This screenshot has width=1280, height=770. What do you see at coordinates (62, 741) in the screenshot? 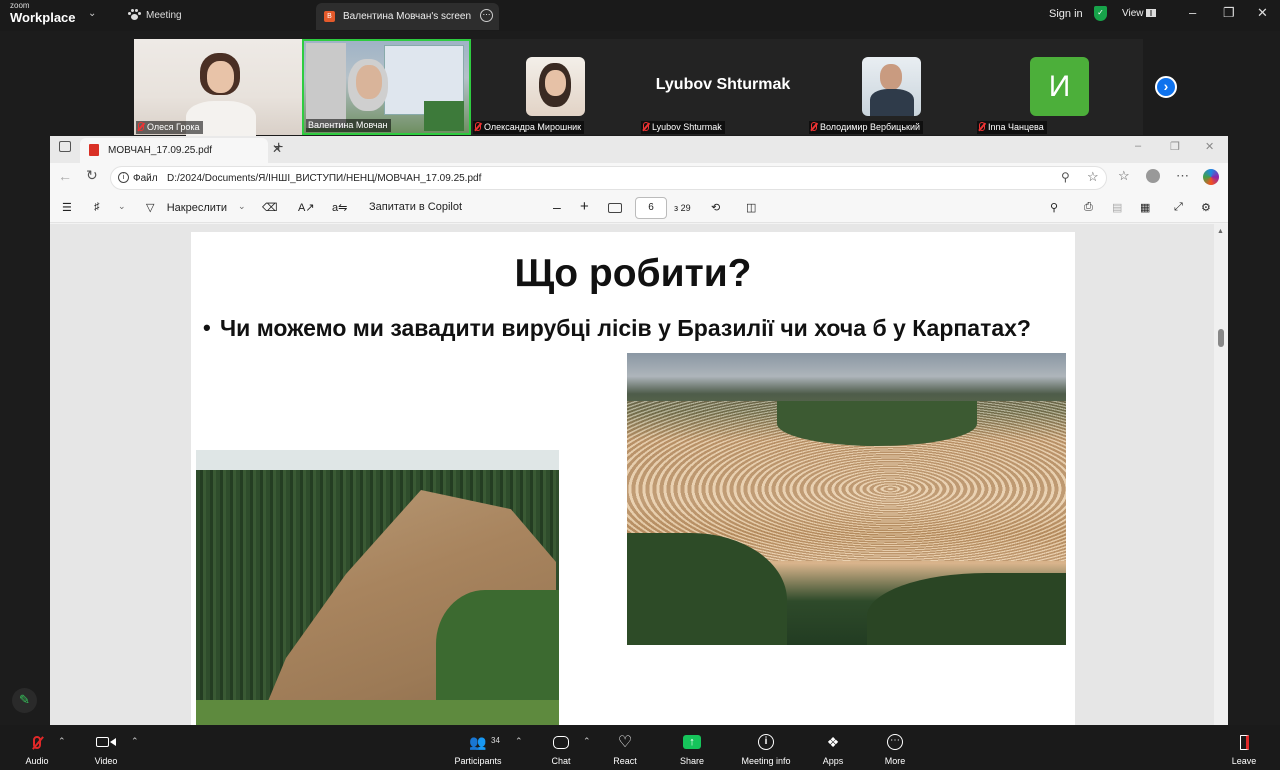
I see `audio-options-caret-icon: ⌃` at bounding box center [62, 741].